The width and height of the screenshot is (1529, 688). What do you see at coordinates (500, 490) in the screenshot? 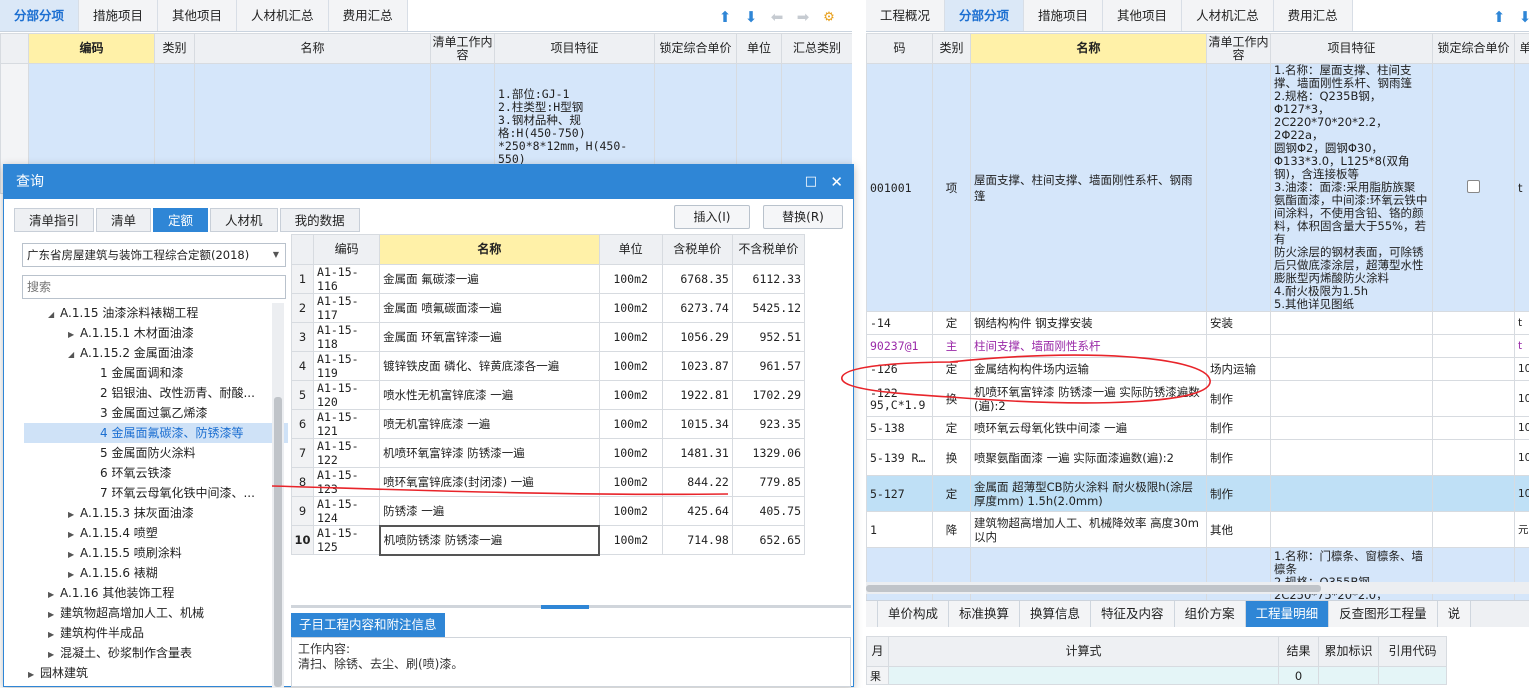
I see `underline-annotation` at bounding box center [500, 490].